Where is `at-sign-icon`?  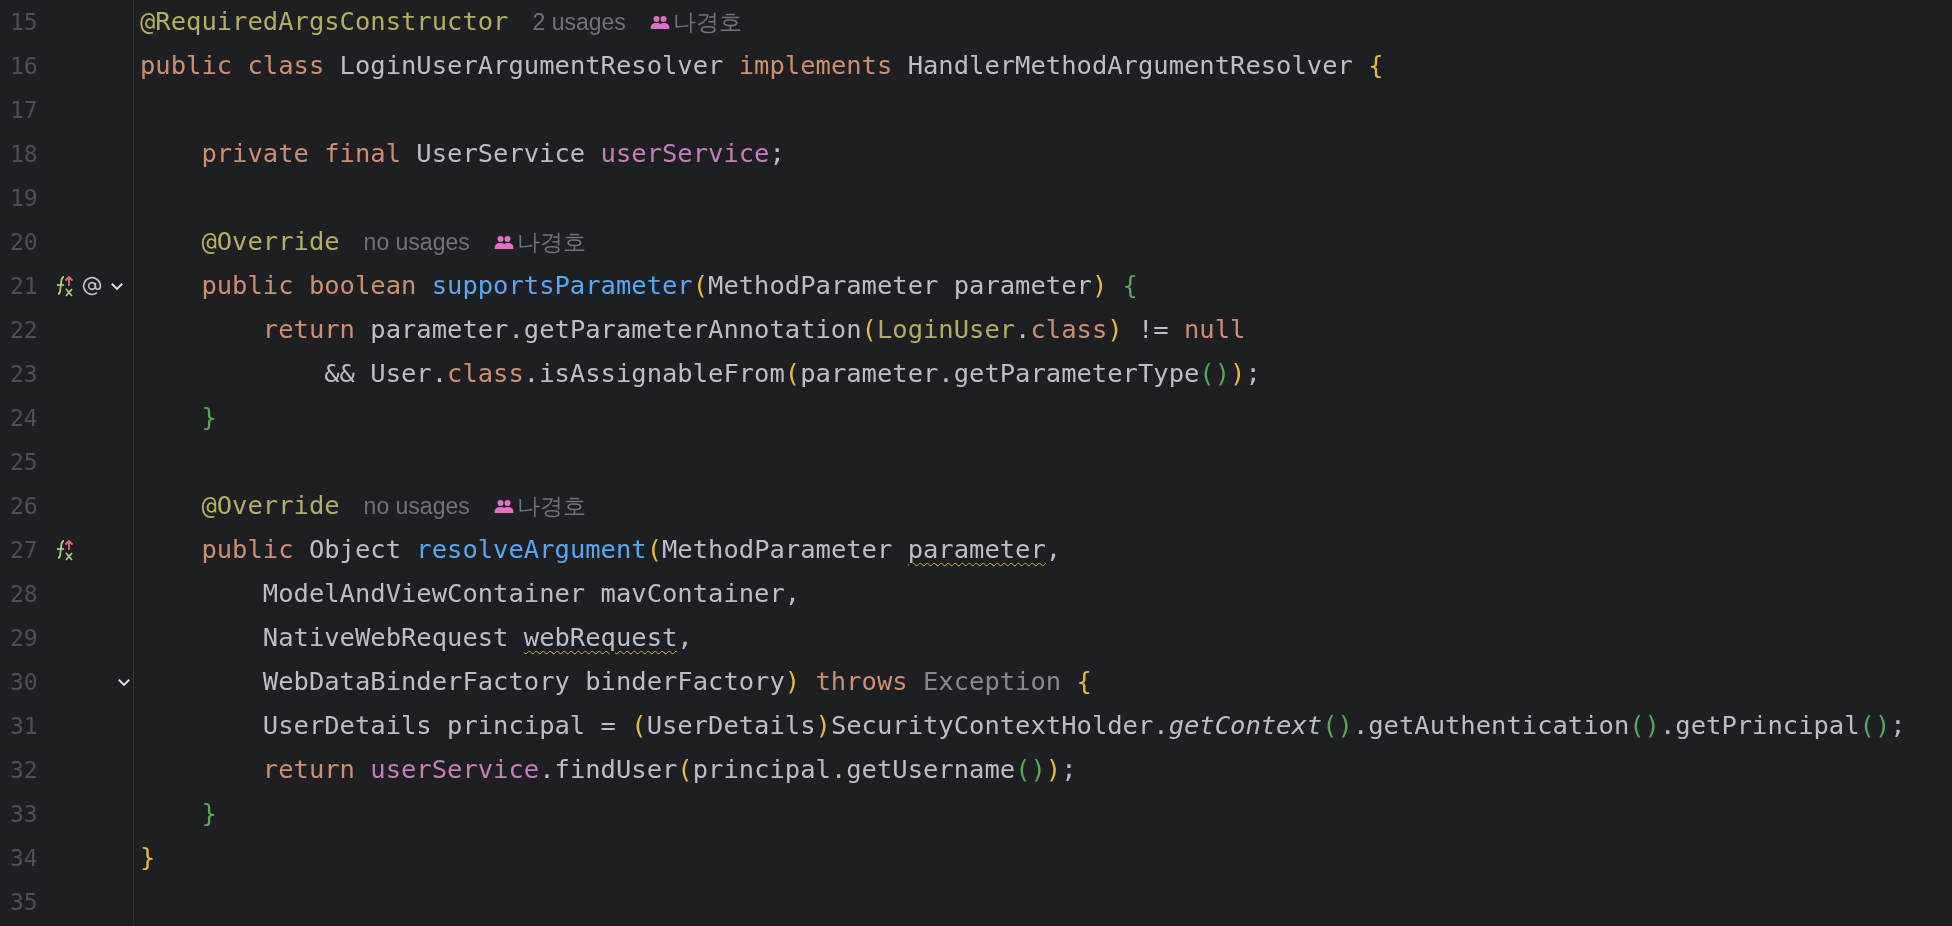
at-sign-icon is located at coordinates (92, 286).